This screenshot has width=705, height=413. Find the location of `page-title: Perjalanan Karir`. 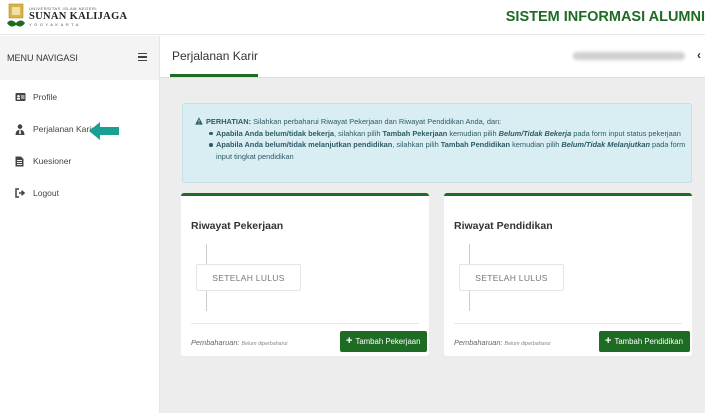

page-title: Perjalanan Karir is located at coordinates (215, 56).